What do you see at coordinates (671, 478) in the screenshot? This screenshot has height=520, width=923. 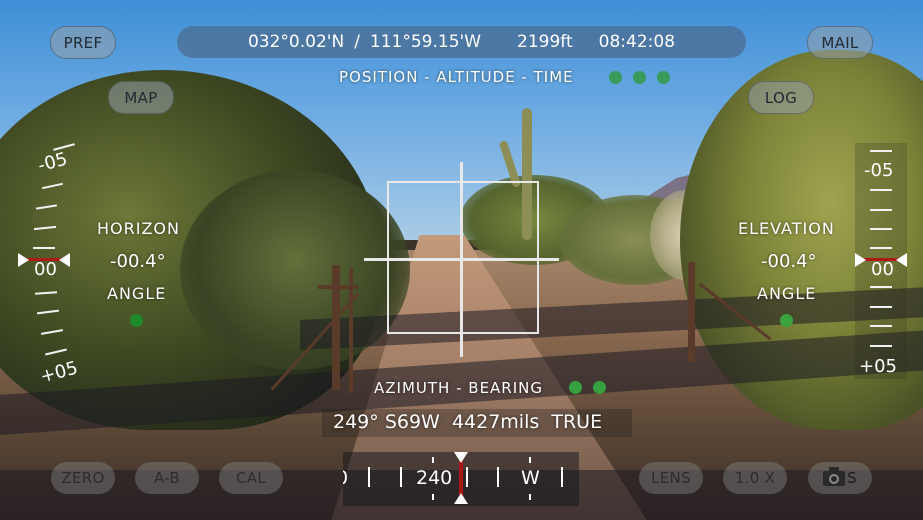 I see `lens-button: LENS` at bounding box center [671, 478].